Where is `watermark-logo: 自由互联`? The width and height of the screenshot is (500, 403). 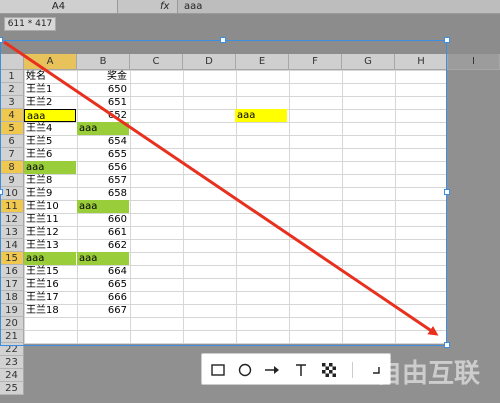
watermark-logo: 自由互联 is located at coordinates (423, 373).